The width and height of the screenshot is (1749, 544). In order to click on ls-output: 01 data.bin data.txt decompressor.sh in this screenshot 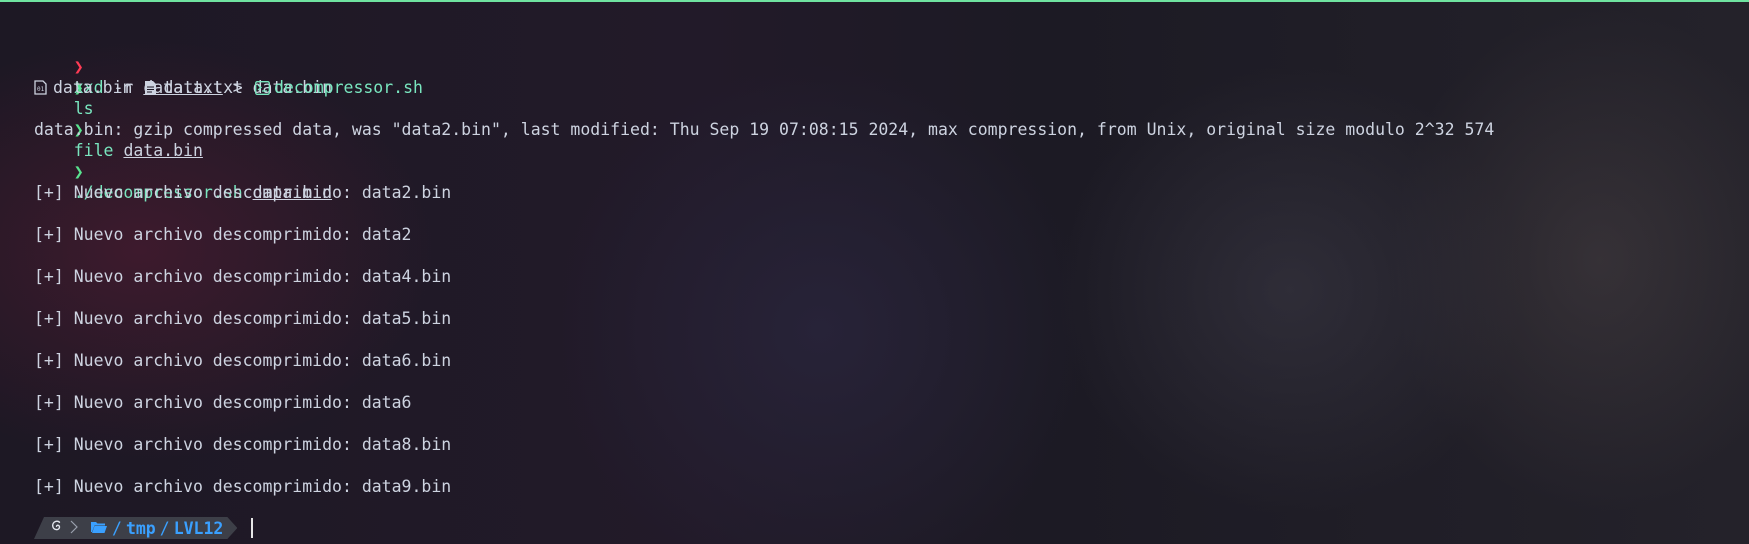, I will do `click(886, 87)`.